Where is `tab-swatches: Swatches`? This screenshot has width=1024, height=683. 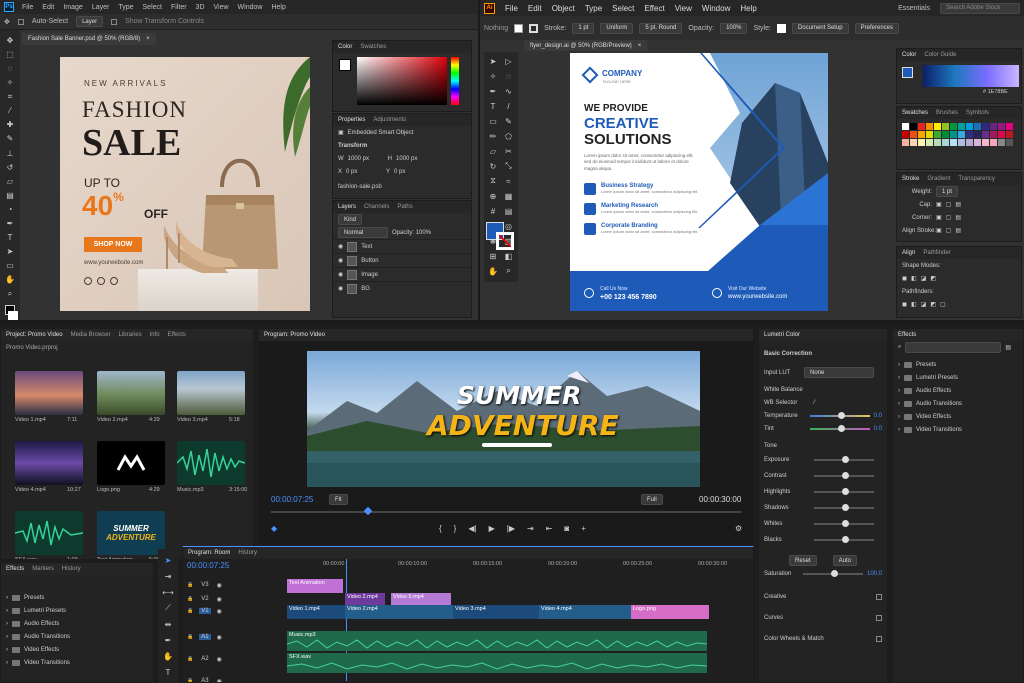
tab-swatches: Swatches is located at coordinates (373, 47).